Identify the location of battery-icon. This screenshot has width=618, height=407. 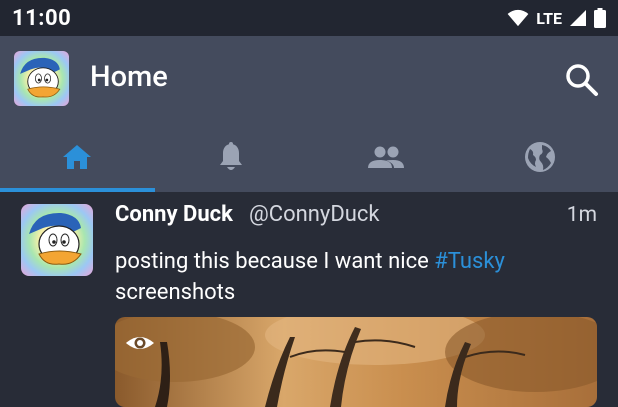
(600, 18).